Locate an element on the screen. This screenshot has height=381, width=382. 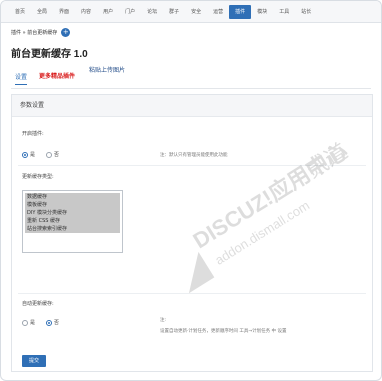
selected-options: 数据缓存 模板缓存 DIY 模块分类缓存 重新 CSS 缓存 站台搜索索引缓存 is located at coordinates (72, 213).